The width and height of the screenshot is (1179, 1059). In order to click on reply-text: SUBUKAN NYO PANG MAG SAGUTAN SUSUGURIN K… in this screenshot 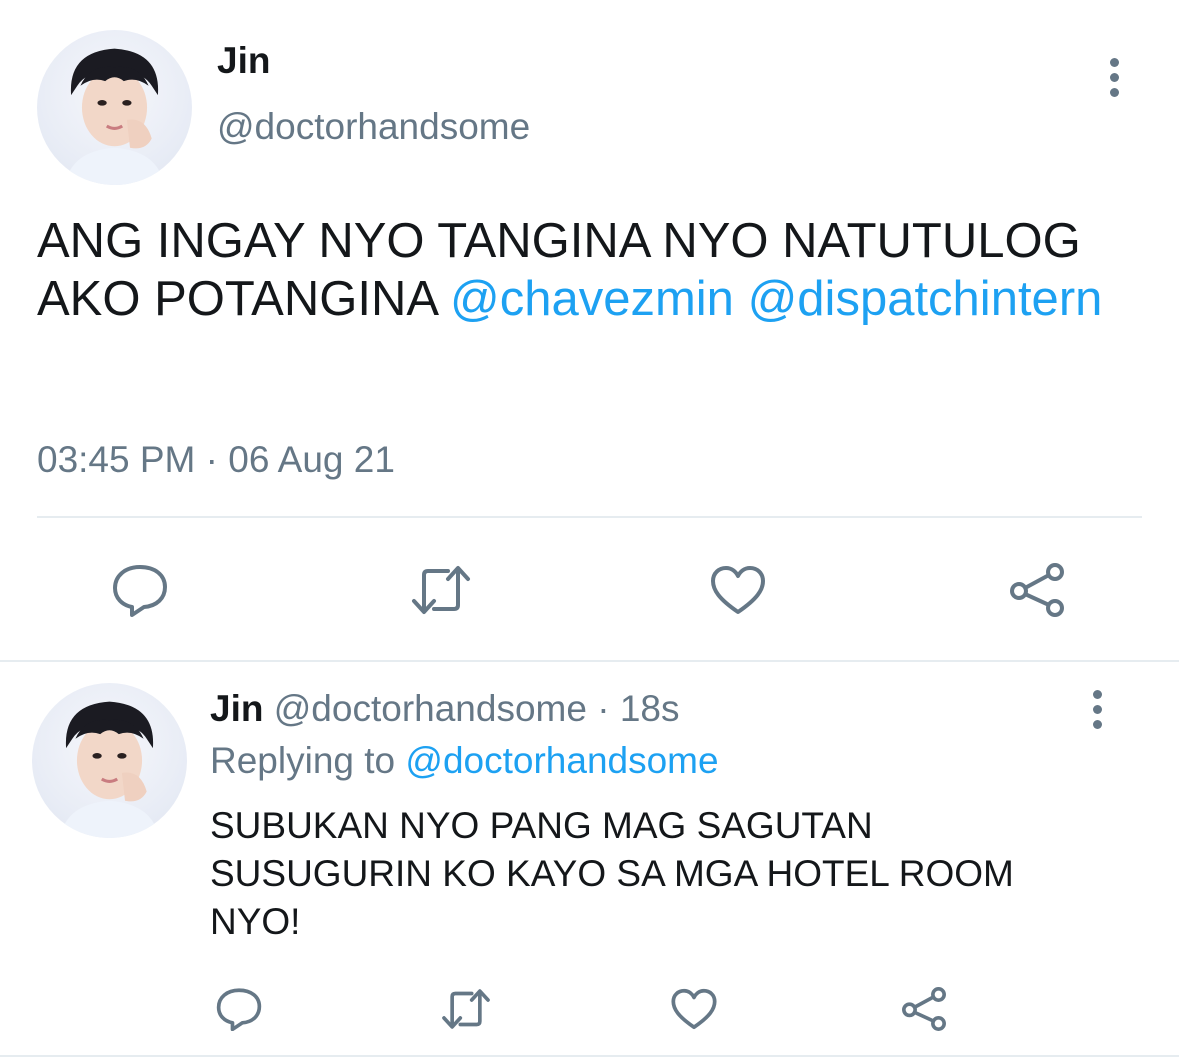, I will do `click(660, 874)`.